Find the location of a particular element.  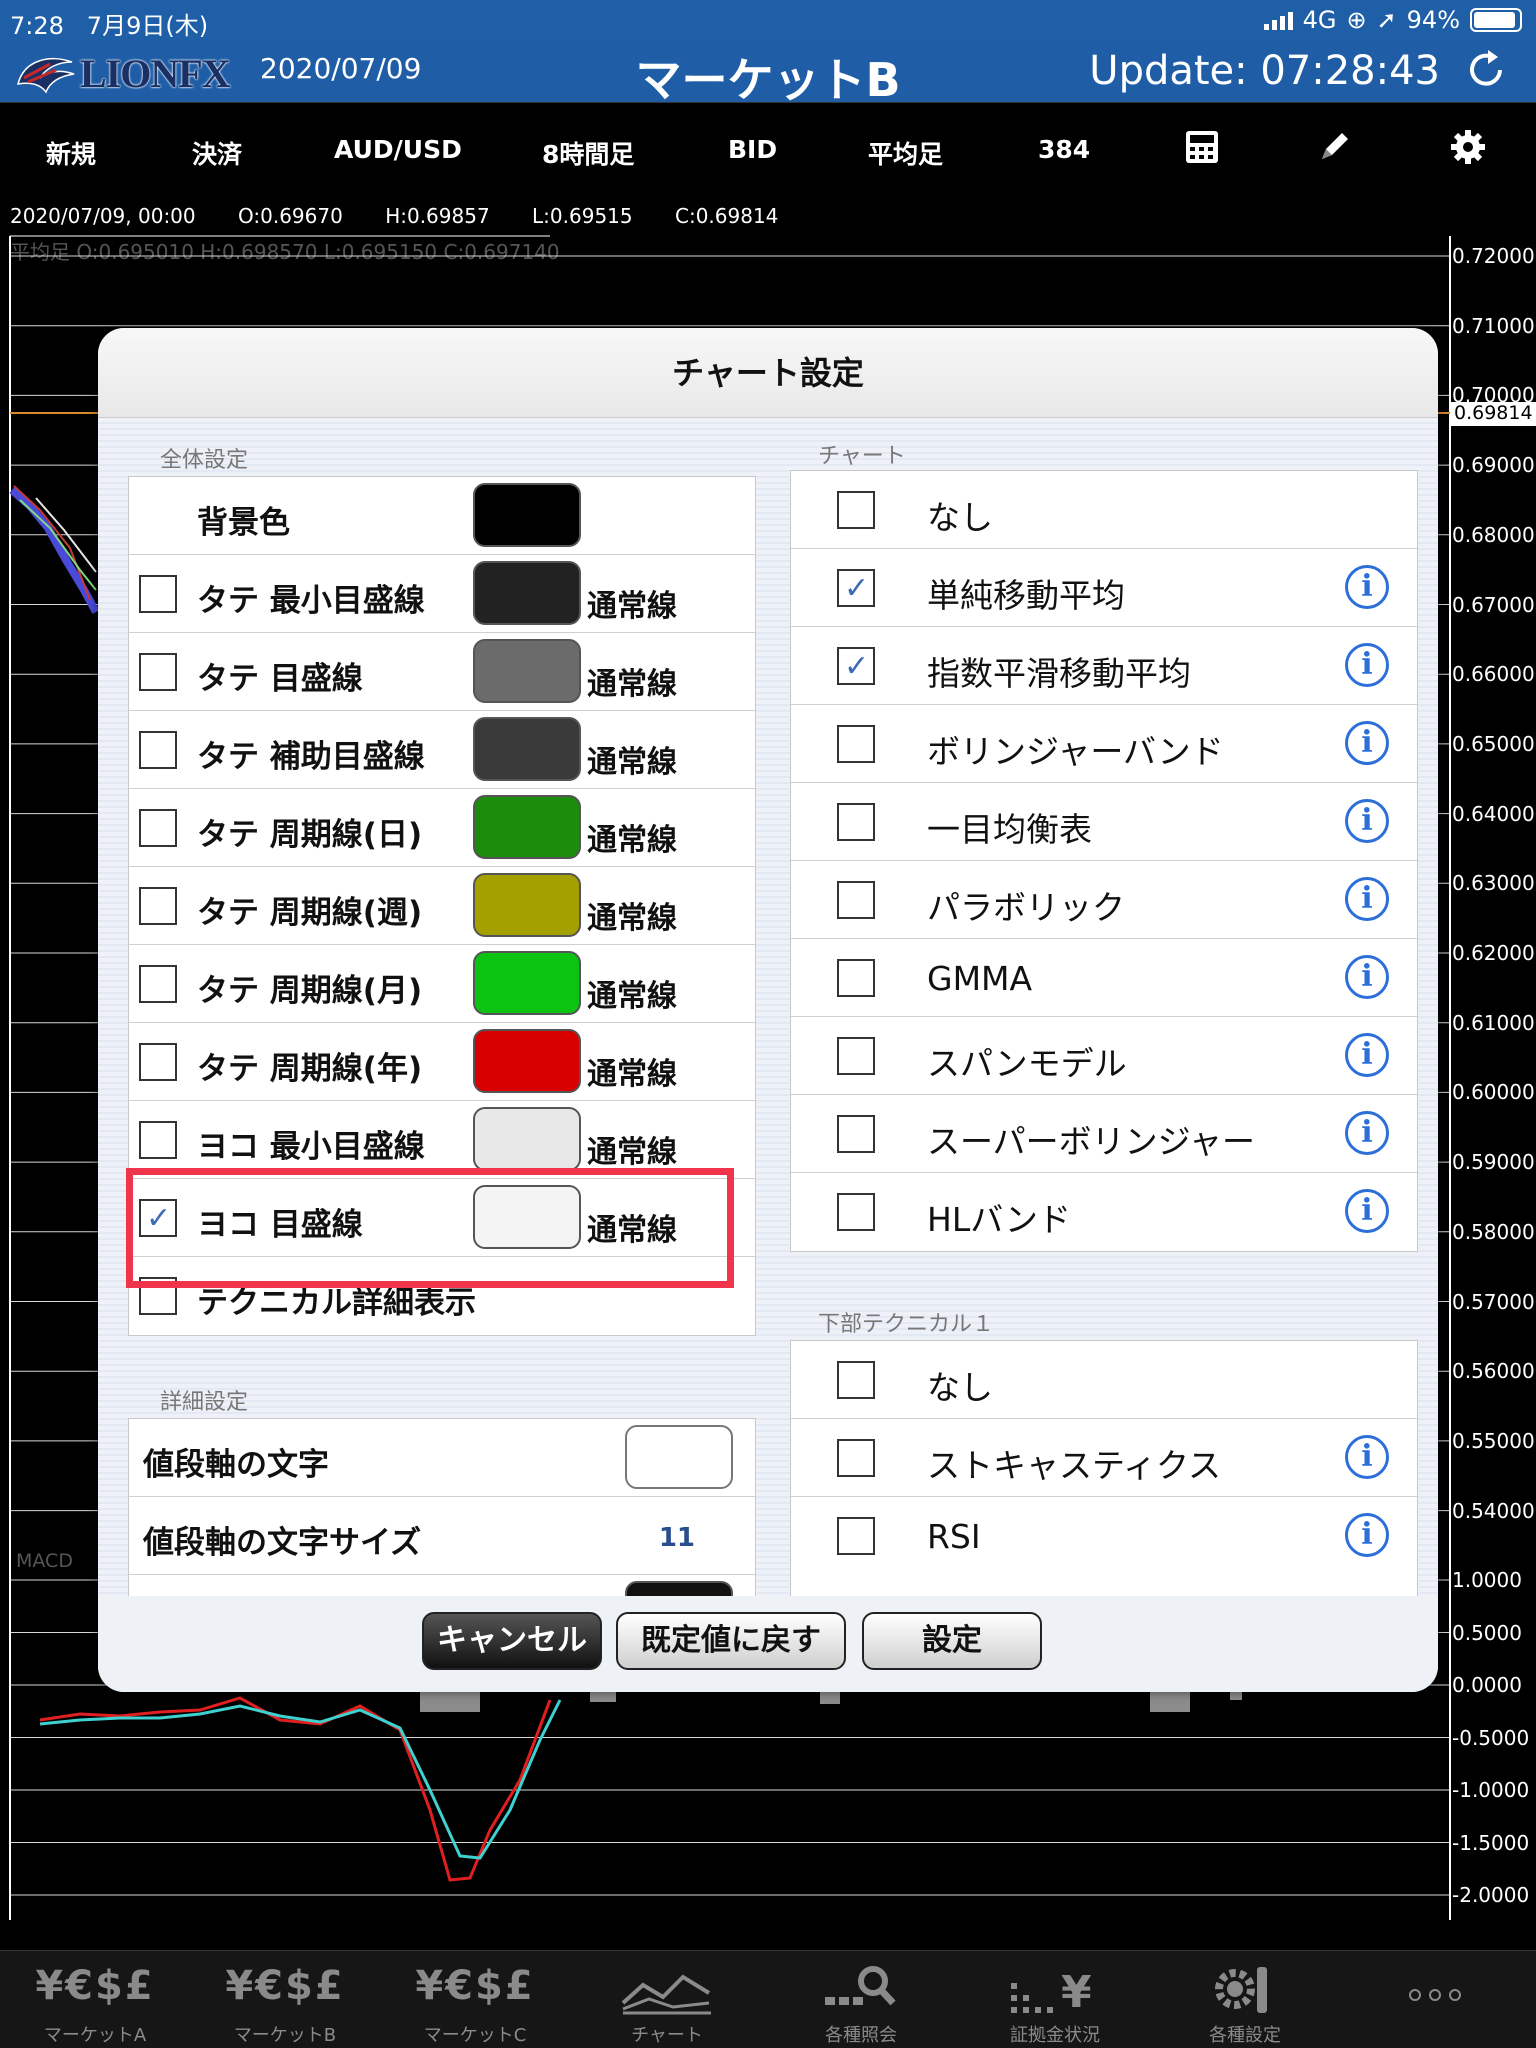

indicator-label: スパンモデル is located at coordinates (1027, 1063).